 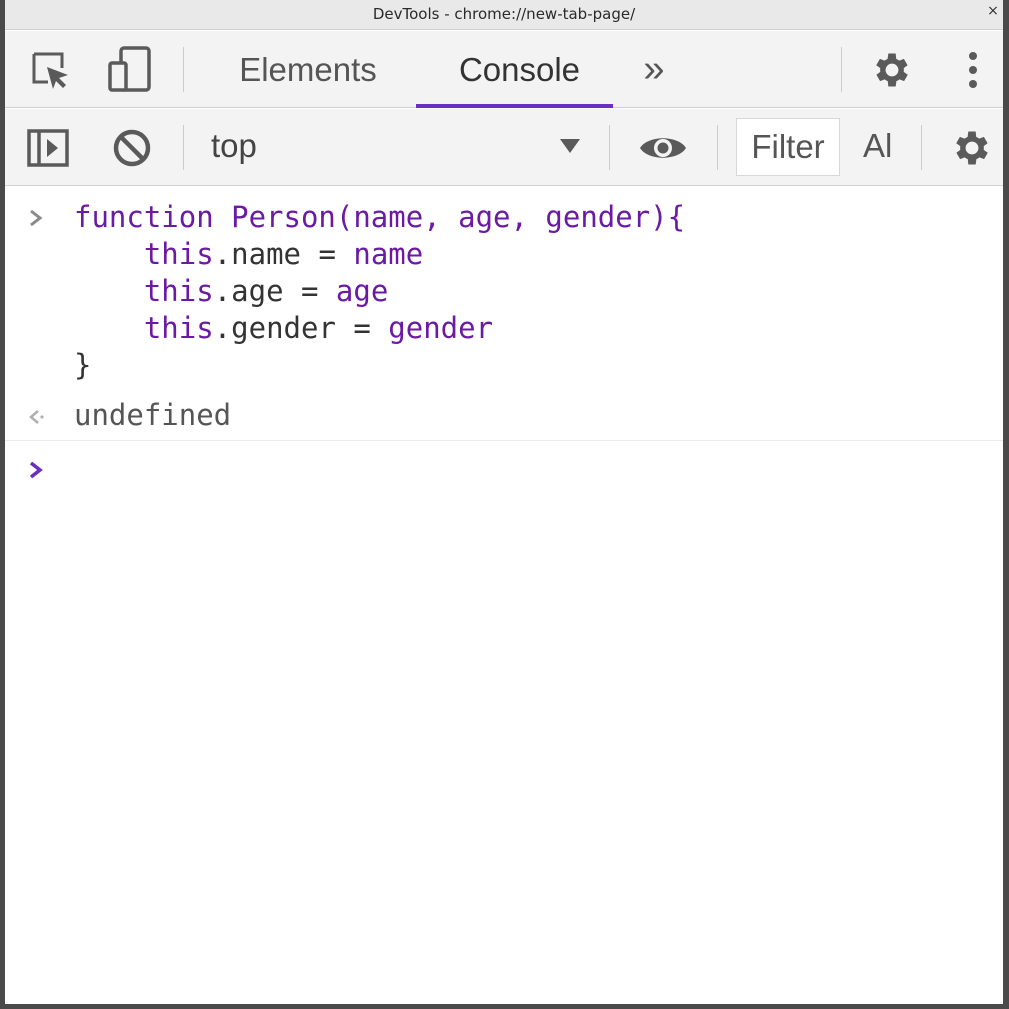 I want to click on gear-icon, so click(x=892, y=70).